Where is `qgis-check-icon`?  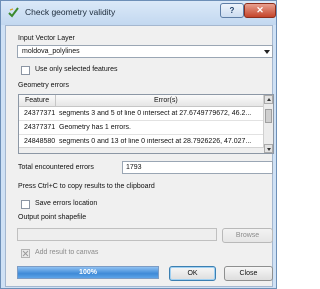 qgis-check-icon is located at coordinates (13, 12).